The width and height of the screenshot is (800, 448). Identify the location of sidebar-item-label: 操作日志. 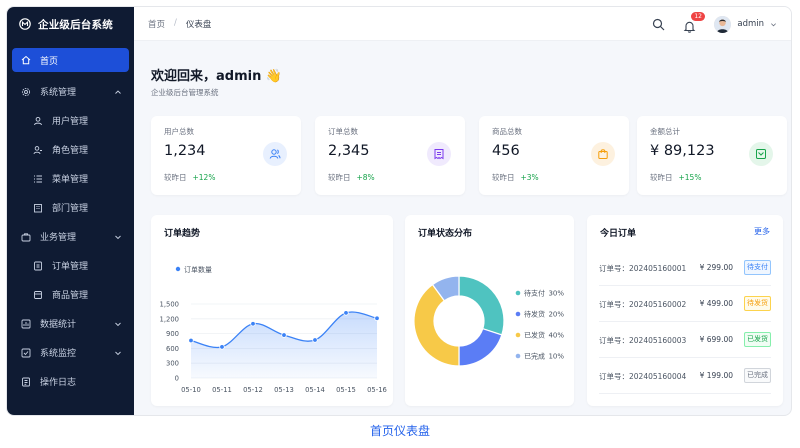
(58, 383).